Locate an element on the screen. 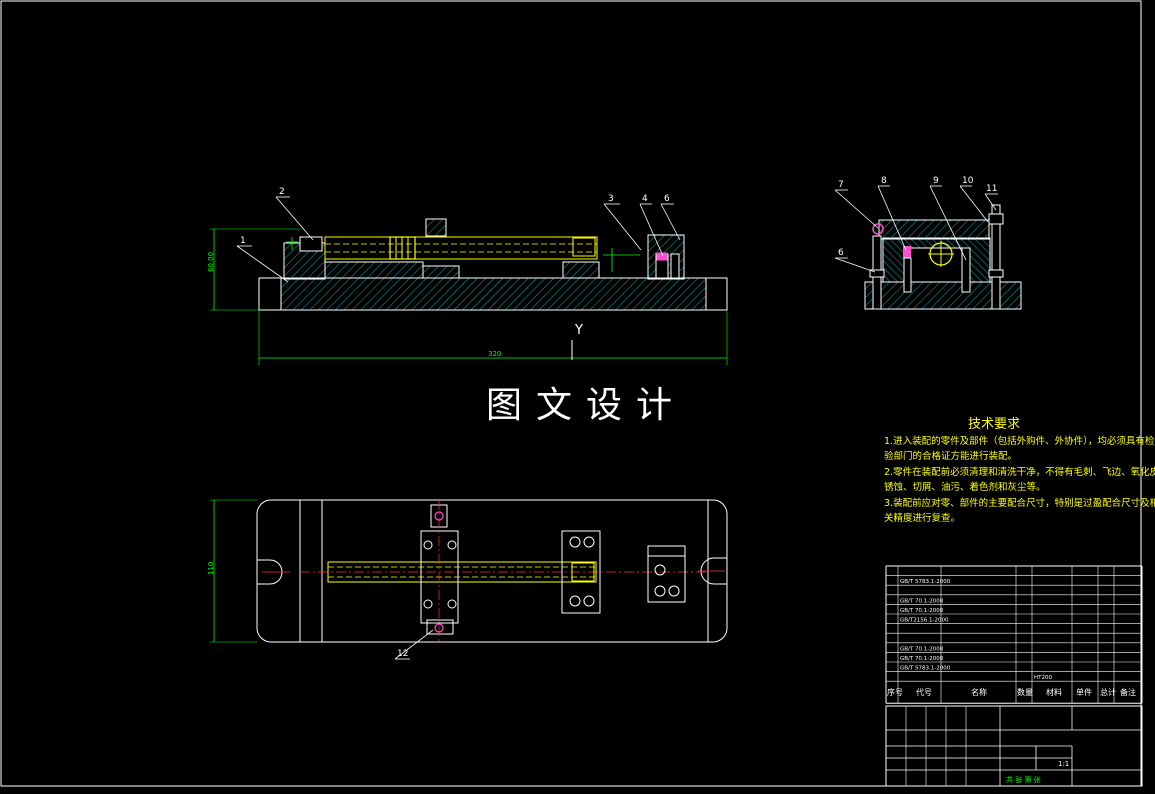  plan-view is located at coordinates (469, 571).